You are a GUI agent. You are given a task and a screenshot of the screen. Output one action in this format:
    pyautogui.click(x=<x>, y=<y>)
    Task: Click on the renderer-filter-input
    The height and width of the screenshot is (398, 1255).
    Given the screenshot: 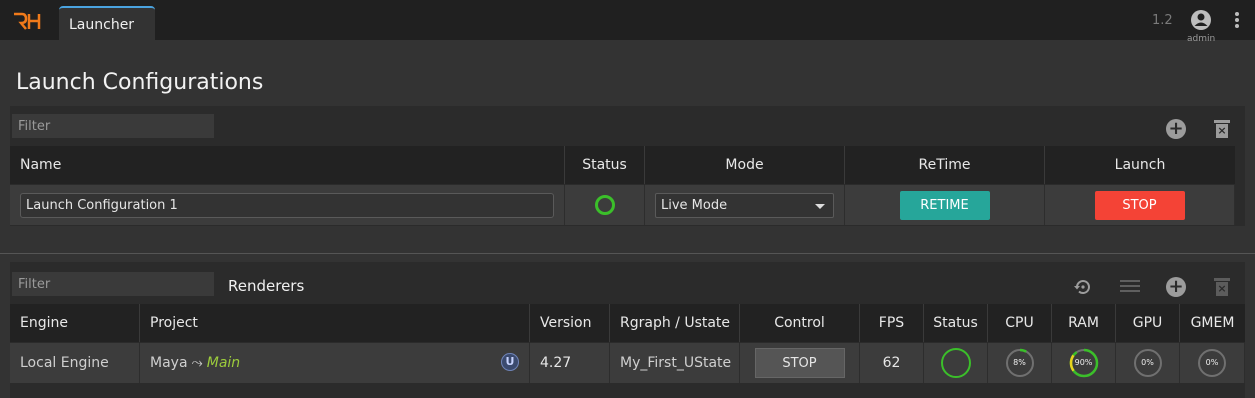 What is the action you would take?
    pyautogui.click(x=113, y=284)
    